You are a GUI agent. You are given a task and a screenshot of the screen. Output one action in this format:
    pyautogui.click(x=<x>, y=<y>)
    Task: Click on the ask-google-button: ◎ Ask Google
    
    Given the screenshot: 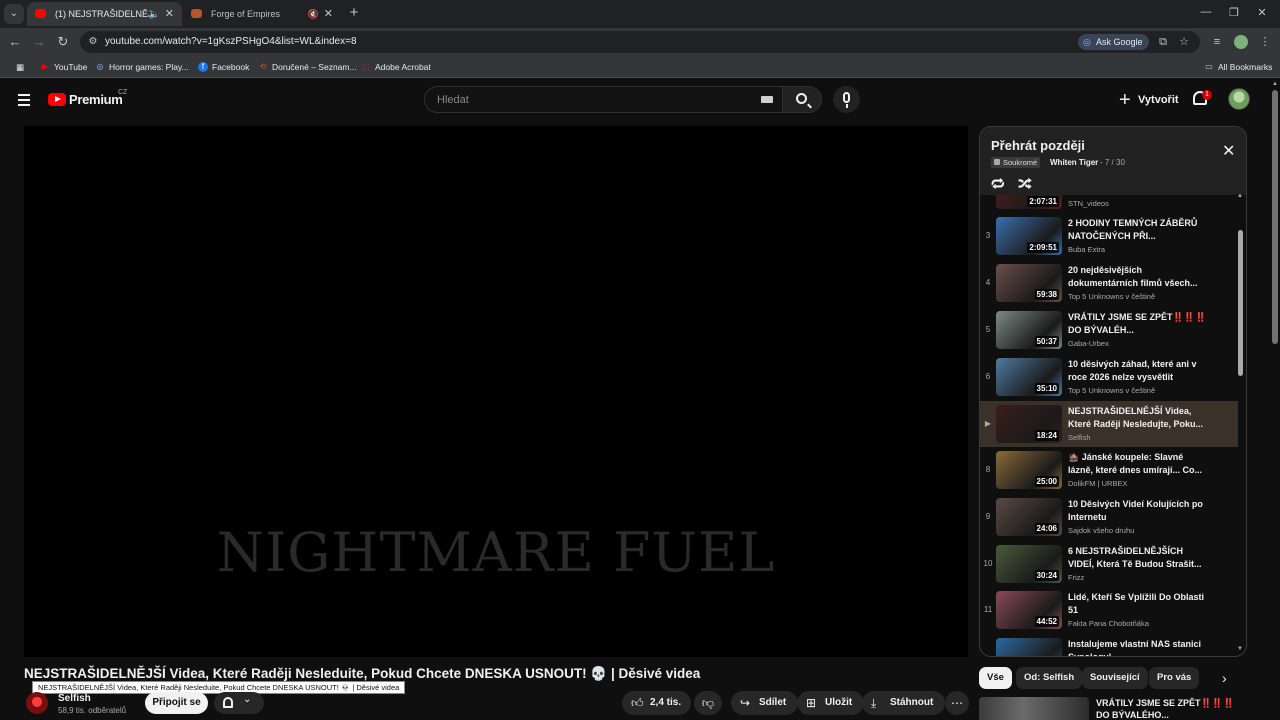 What is the action you would take?
    pyautogui.click(x=1113, y=42)
    